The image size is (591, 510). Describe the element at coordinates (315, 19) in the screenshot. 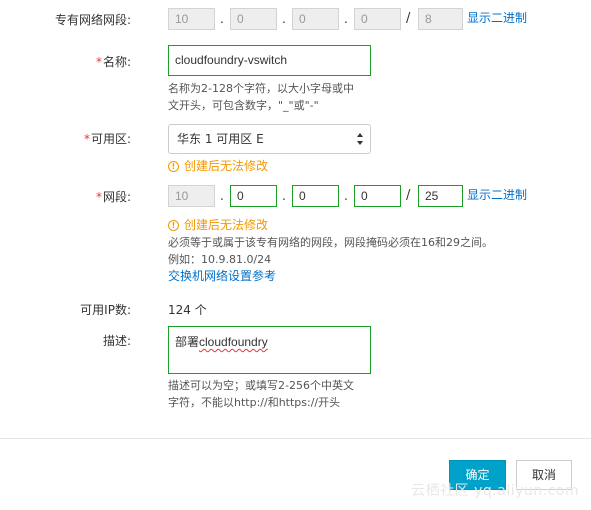

I see `vpc-octet-3: 0` at that location.